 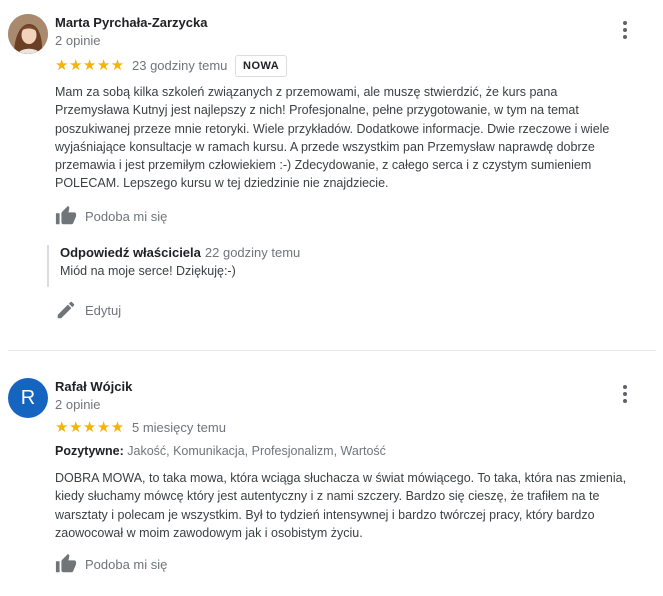 What do you see at coordinates (180, 65) in the screenshot?
I see `review-time: 23 godziny temu` at bounding box center [180, 65].